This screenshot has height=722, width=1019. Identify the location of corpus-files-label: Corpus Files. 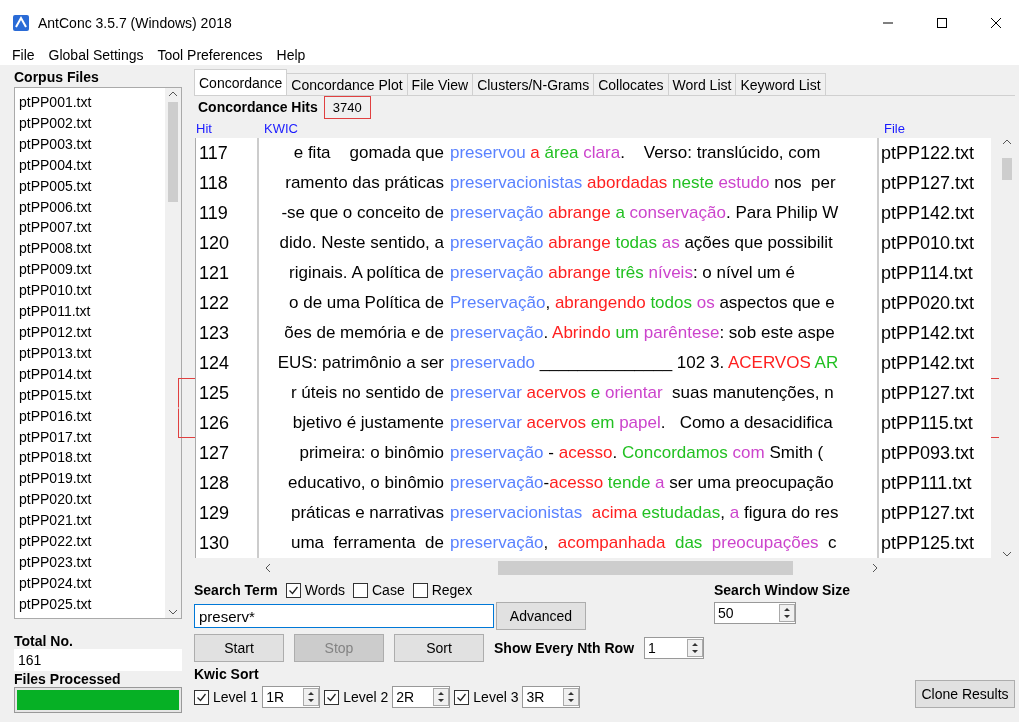
(57, 77).